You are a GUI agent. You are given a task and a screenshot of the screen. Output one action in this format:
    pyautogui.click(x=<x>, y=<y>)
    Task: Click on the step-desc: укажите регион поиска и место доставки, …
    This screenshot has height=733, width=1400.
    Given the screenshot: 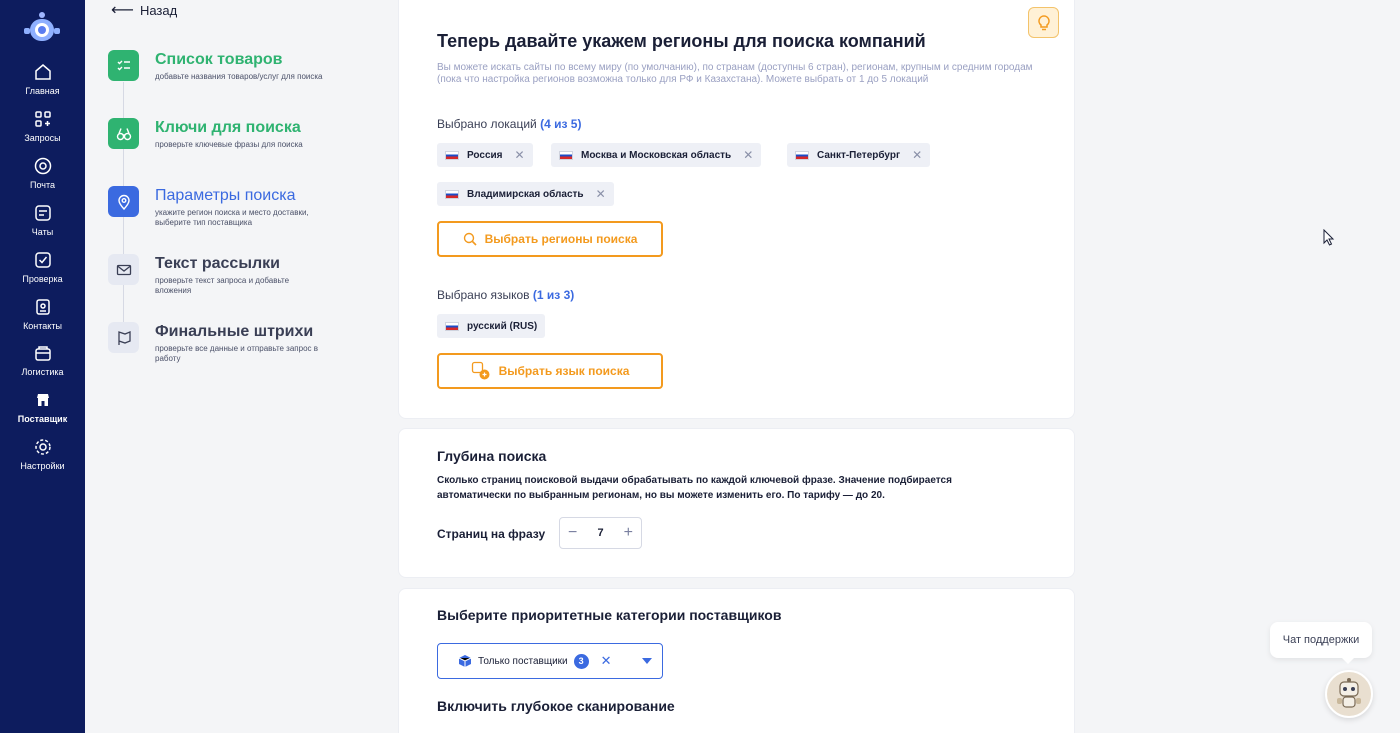 What is the action you would take?
    pyautogui.click(x=232, y=217)
    